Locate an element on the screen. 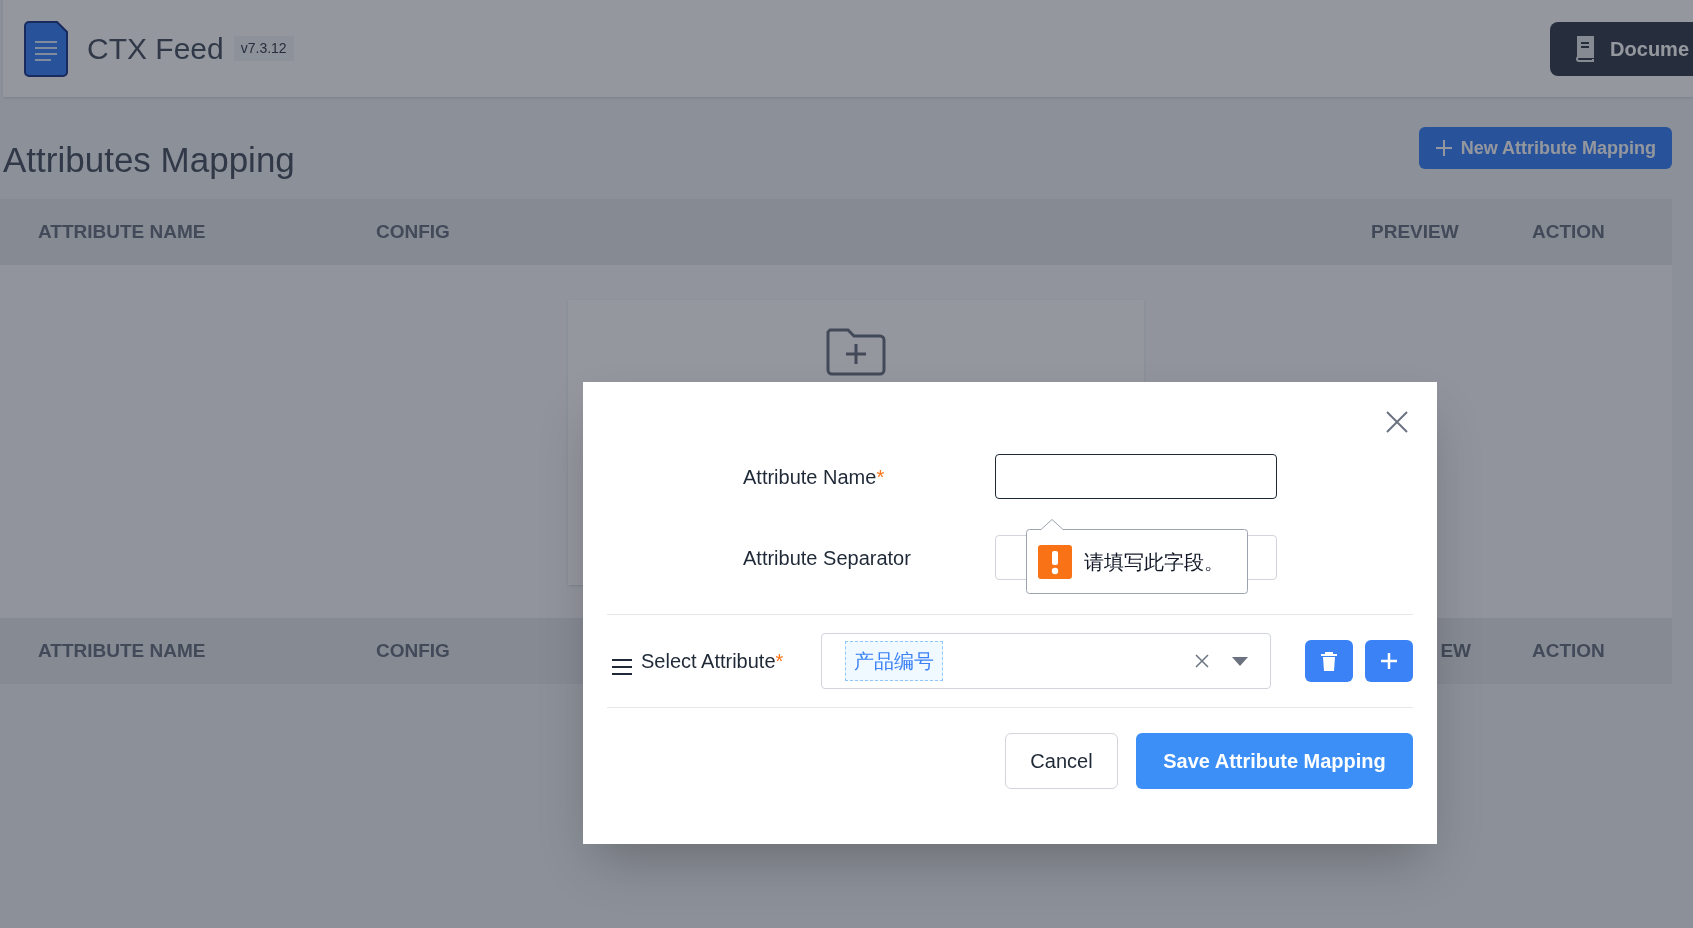 The image size is (1693, 928). field-label: Attribute Separator is located at coordinates (827, 558).